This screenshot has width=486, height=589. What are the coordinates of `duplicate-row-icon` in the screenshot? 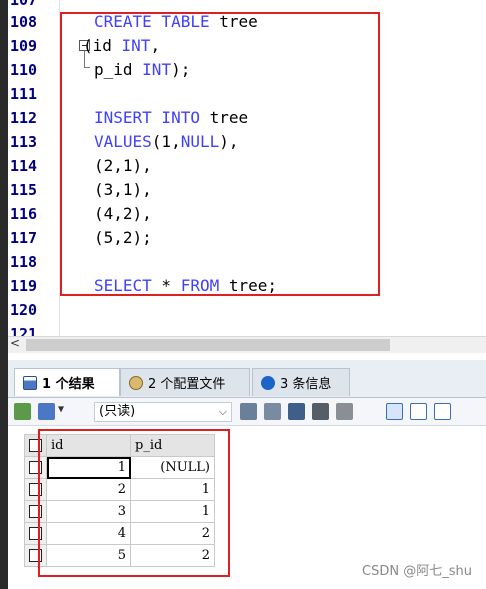 It's located at (272, 411).